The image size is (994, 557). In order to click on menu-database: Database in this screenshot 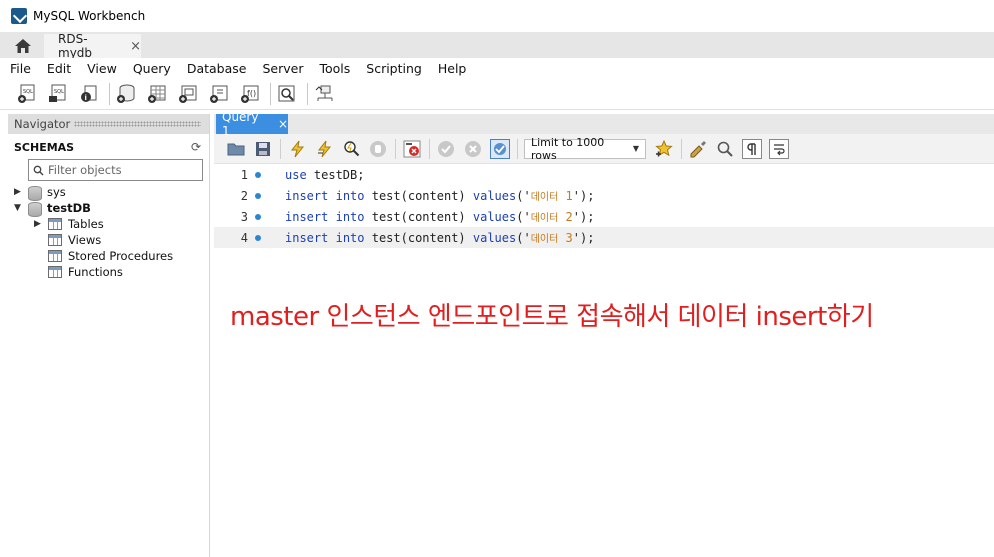, I will do `click(217, 68)`.